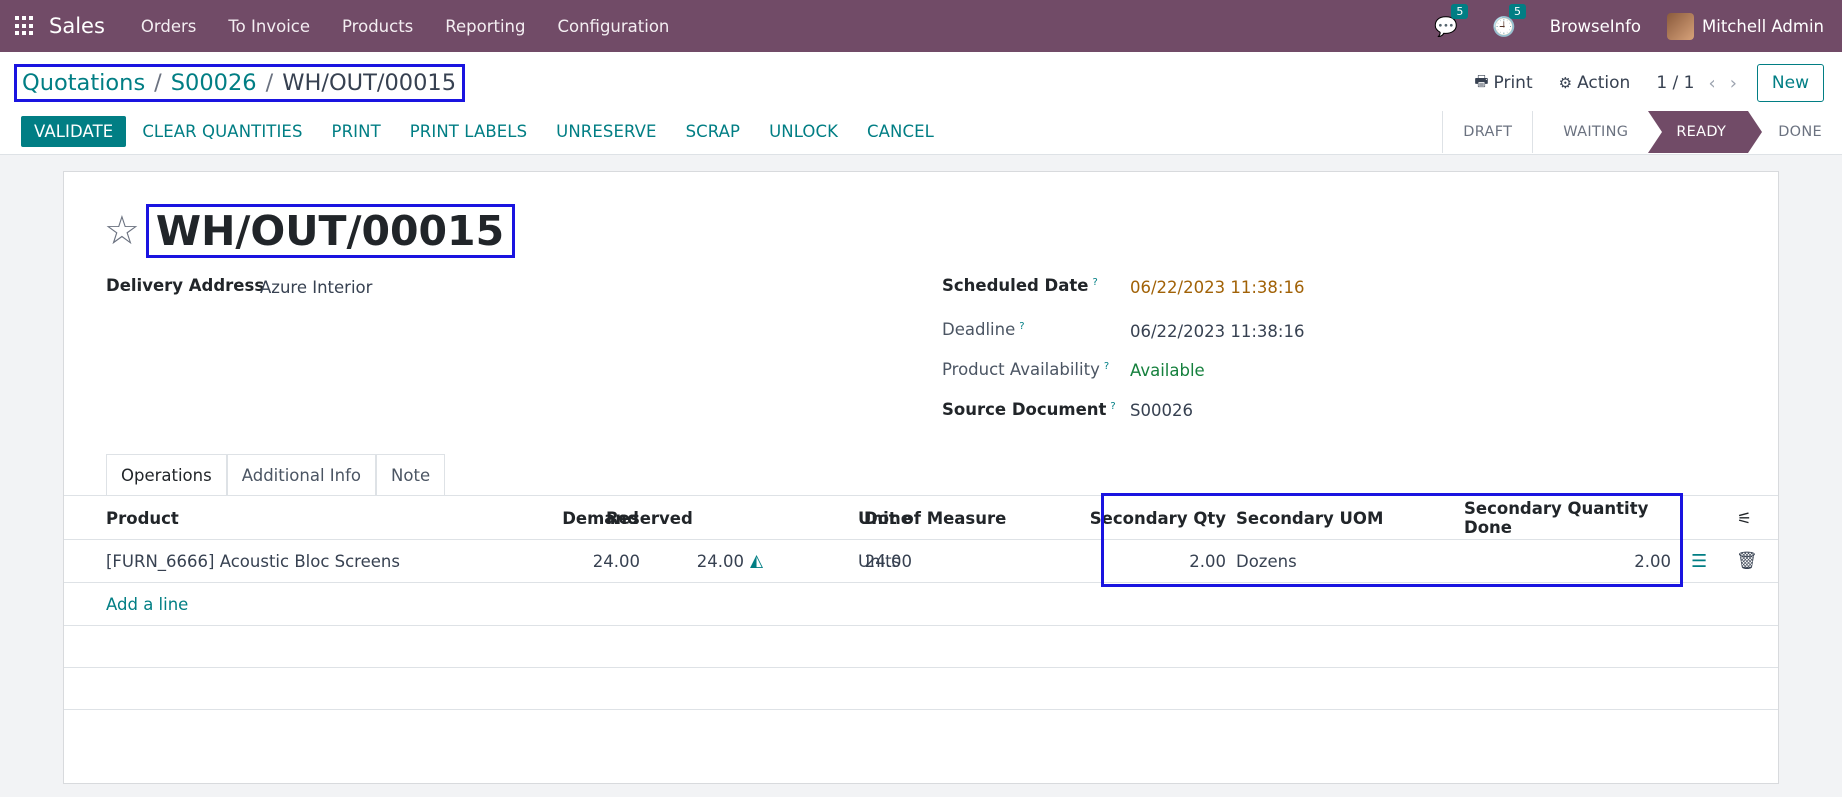 Image resolution: width=1842 pixels, height=797 pixels. Describe the element at coordinates (83, 83) in the screenshot. I see `breadcrumb-quotations: Quotations` at that location.